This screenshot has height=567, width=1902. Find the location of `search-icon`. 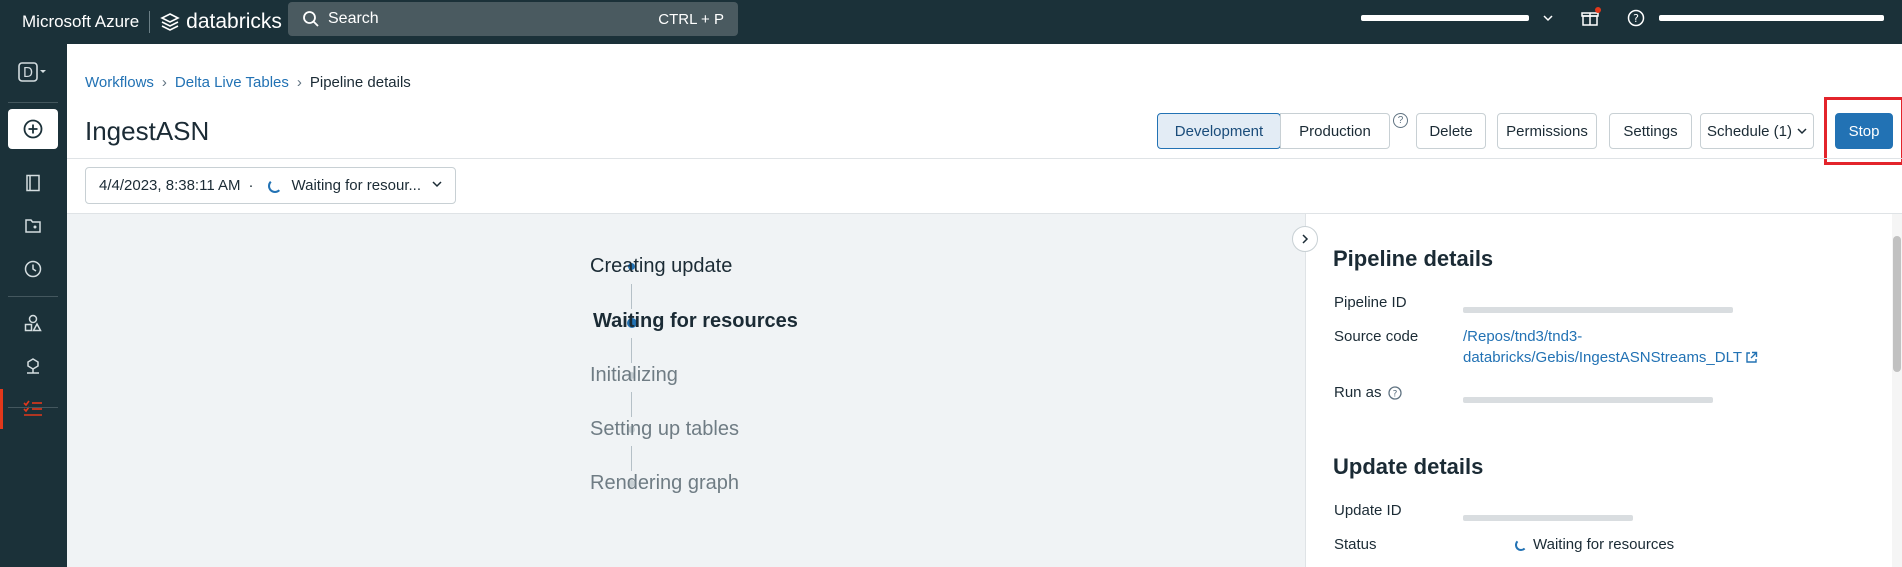

search-icon is located at coordinates (311, 19).